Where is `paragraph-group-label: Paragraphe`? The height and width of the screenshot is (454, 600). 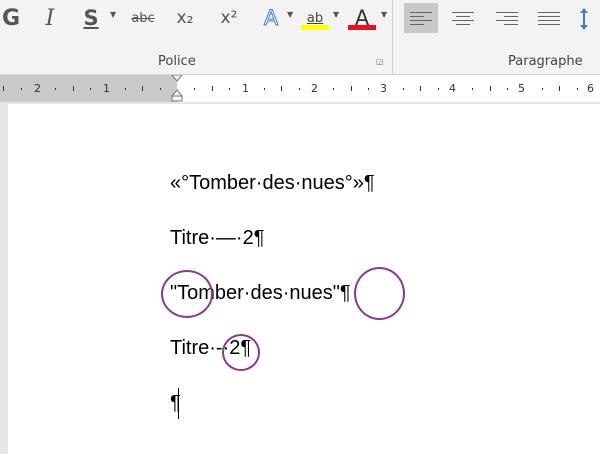 paragraph-group-label: Paragraphe is located at coordinates (545, 61).